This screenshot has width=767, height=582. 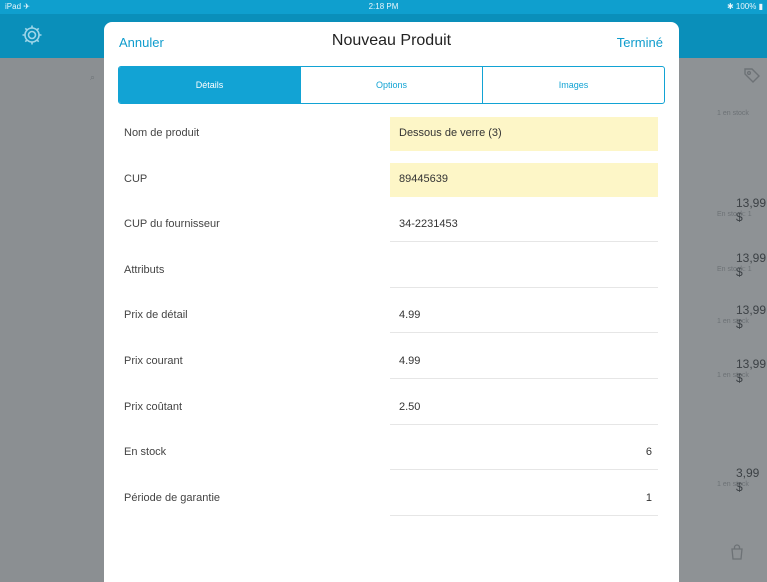 What do you see at coordinates (145, 452) in the screenshot?
I see `field-label: En stock` at bounding box center [145, 452].